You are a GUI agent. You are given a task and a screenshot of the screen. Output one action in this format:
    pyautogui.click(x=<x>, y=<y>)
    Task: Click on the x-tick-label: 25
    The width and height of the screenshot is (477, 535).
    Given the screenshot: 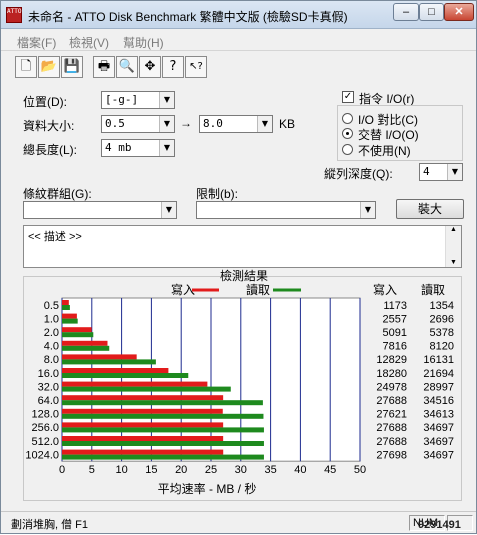 What is the action you would take?
    pyautogui.click(x=211, y=470)
    